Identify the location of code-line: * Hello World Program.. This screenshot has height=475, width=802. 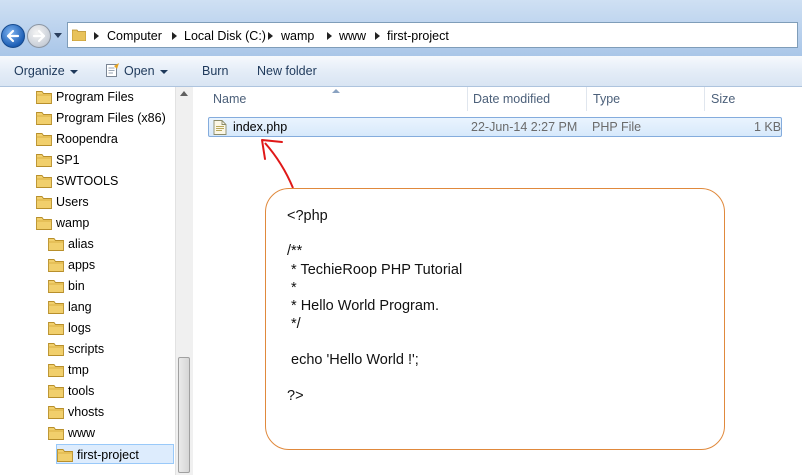
(363, 306).